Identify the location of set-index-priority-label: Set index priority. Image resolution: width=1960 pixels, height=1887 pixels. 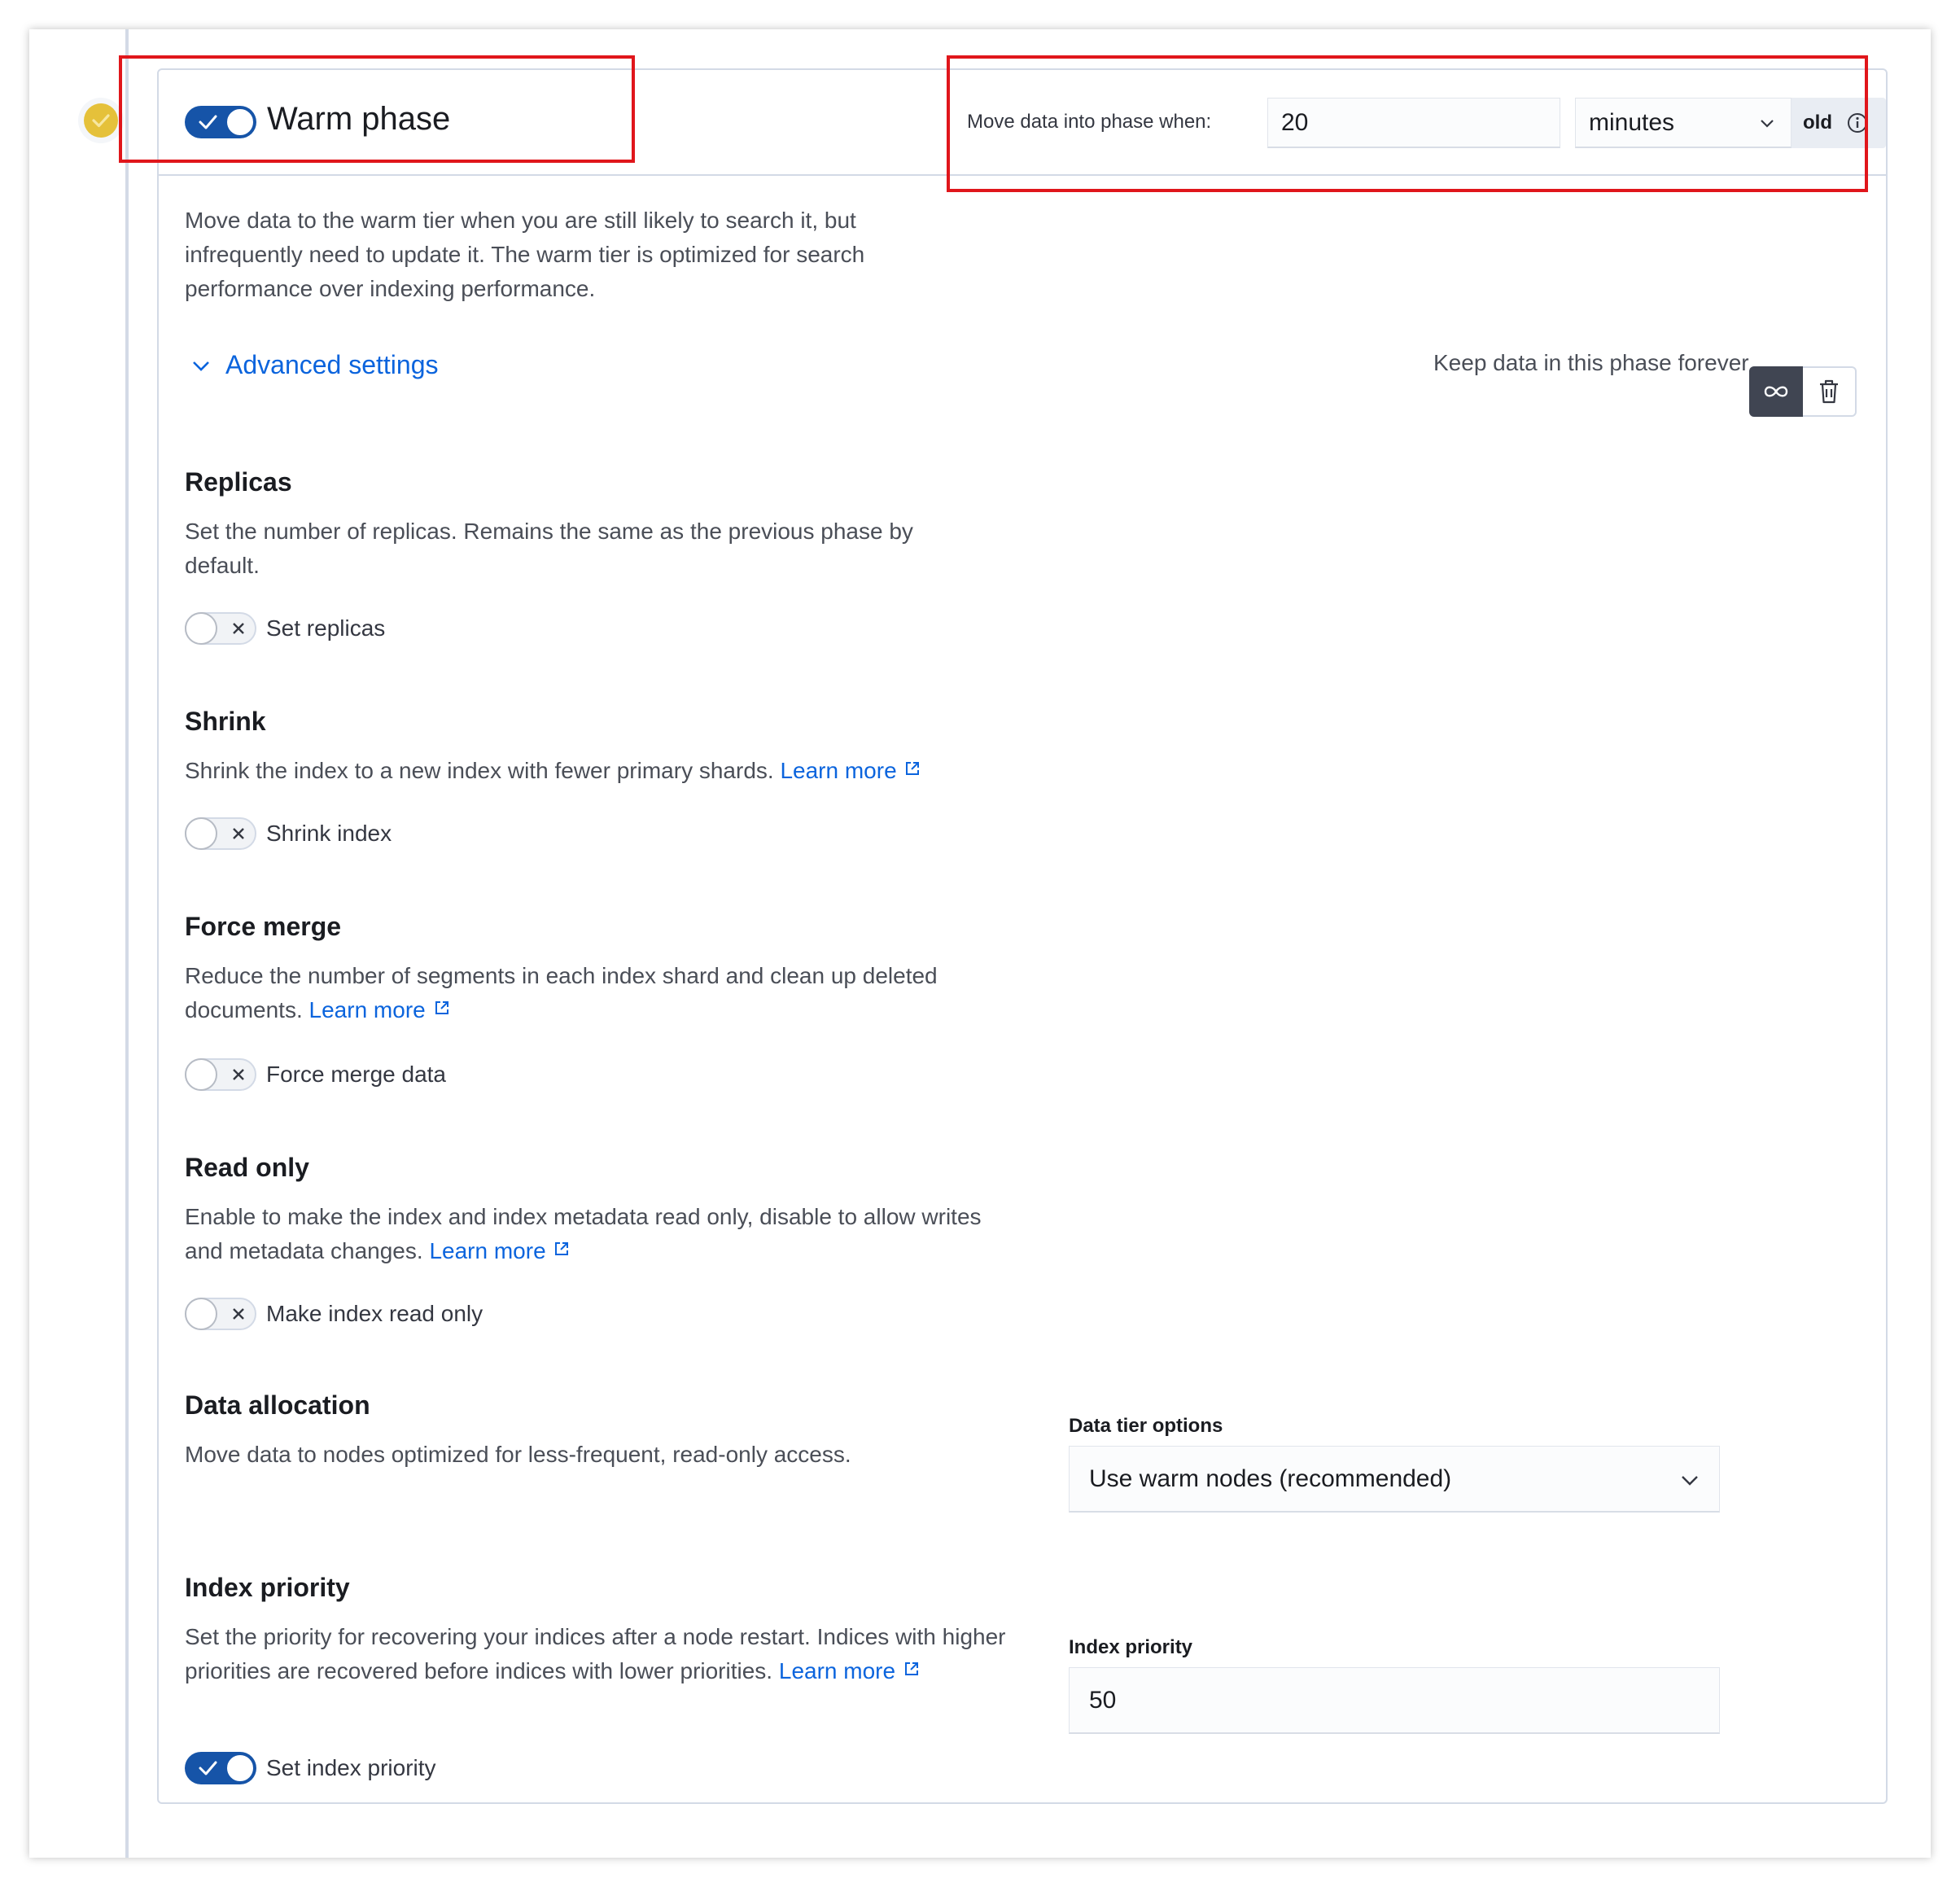
(351, 1767).